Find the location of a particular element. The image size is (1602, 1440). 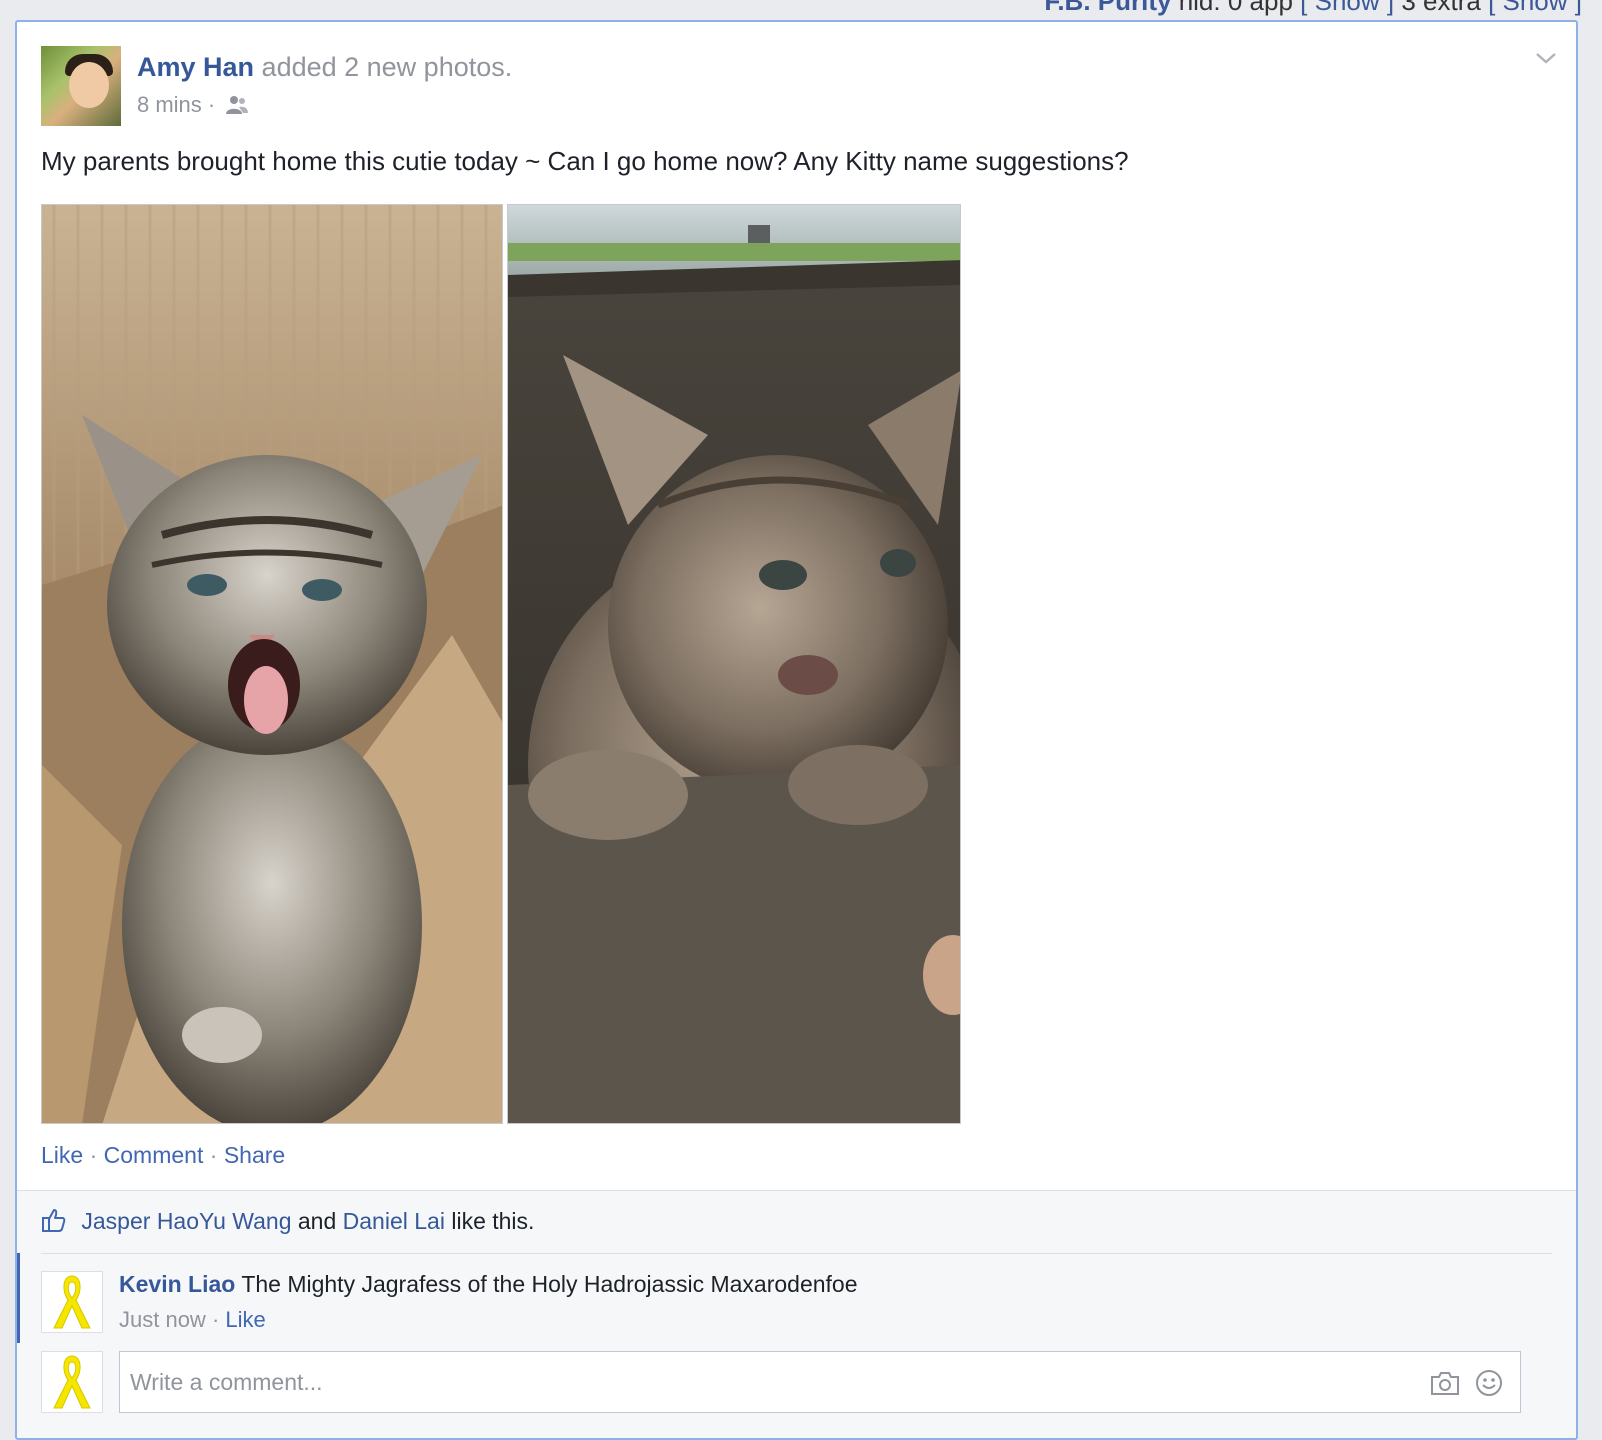

thumbs-up-icon is located at coordinates (54, 1220).